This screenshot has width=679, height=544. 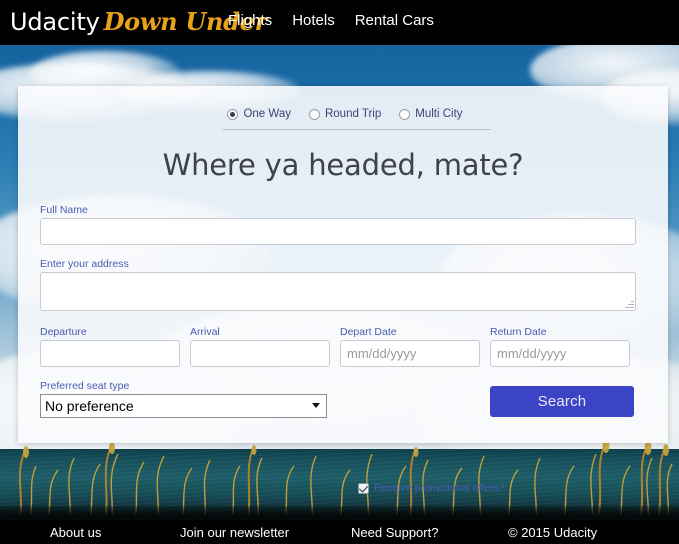 I want to click on label-return-date: Return Date, so click(x=518, y=332).